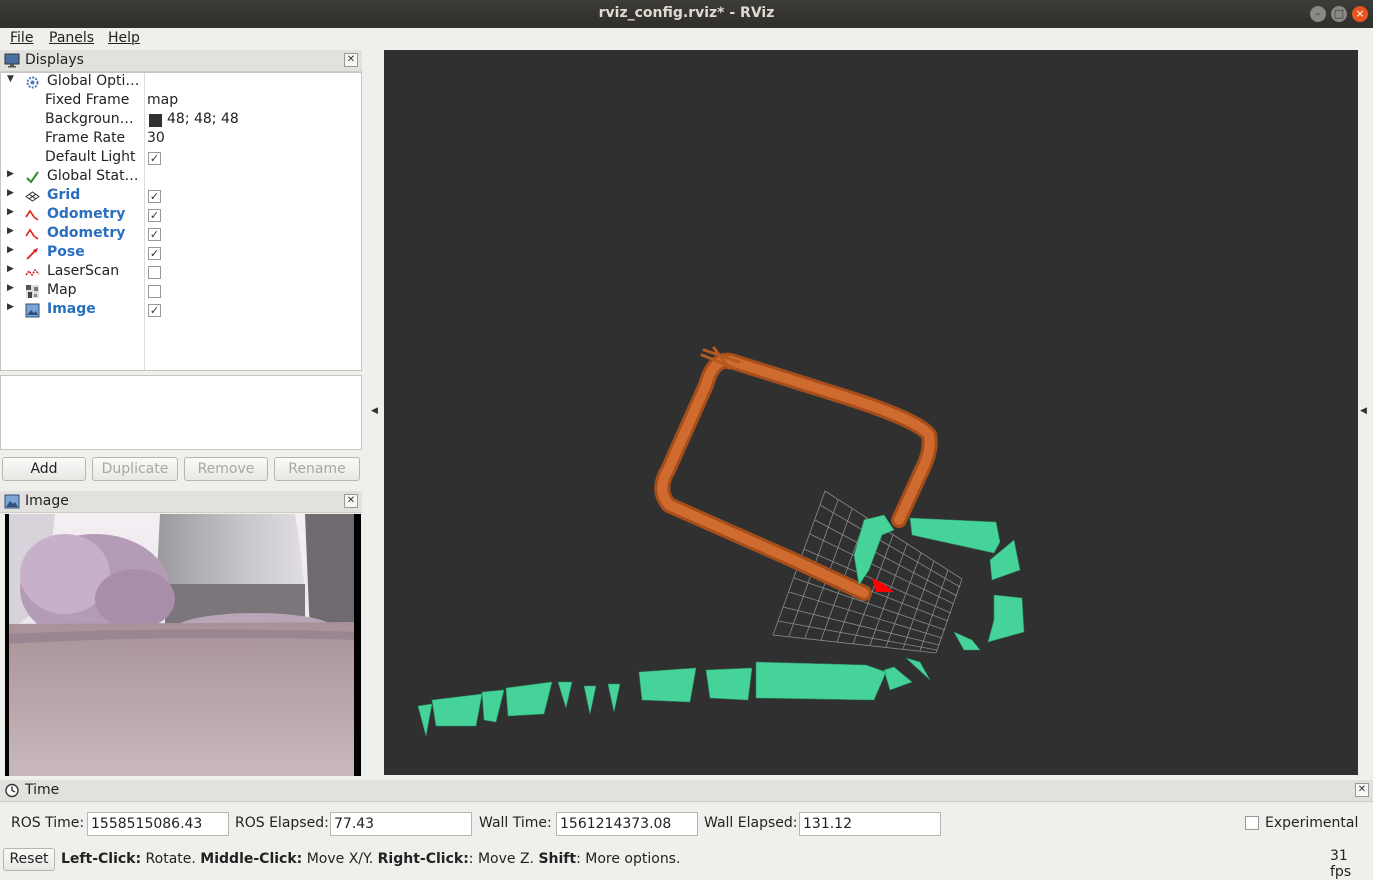  What do you see at coordinates (90, 157) in the screenshot?
I see `tree-row-label: Default Light` at bounding box center [90, 157].